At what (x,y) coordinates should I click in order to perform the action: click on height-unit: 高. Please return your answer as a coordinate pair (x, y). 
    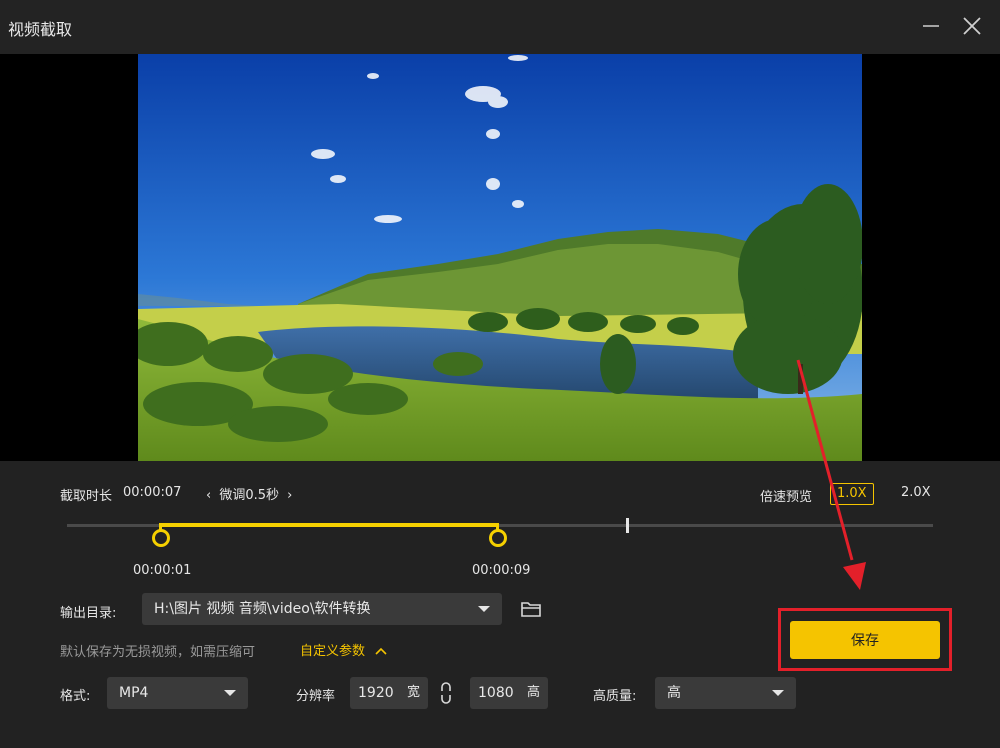
    Looking at the image, I should click on (533, 692).